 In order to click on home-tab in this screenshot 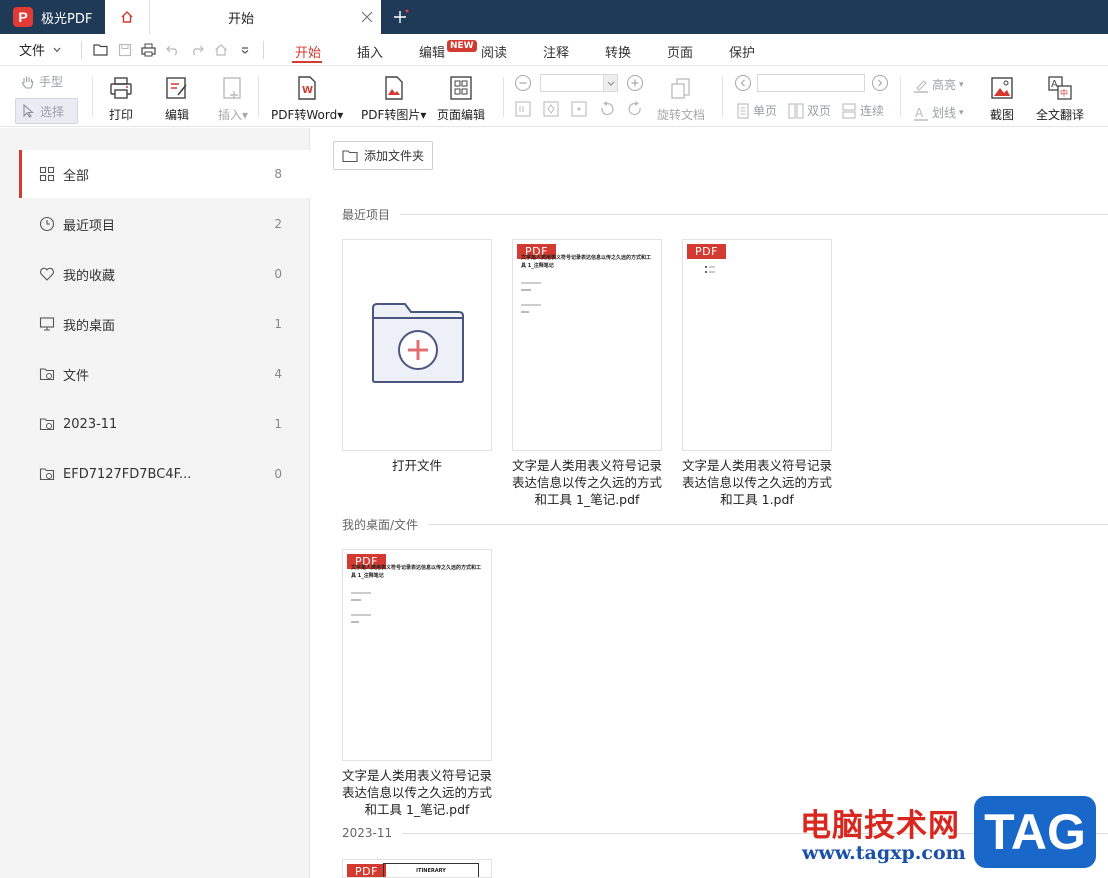, I will do `click(127, 17)`.